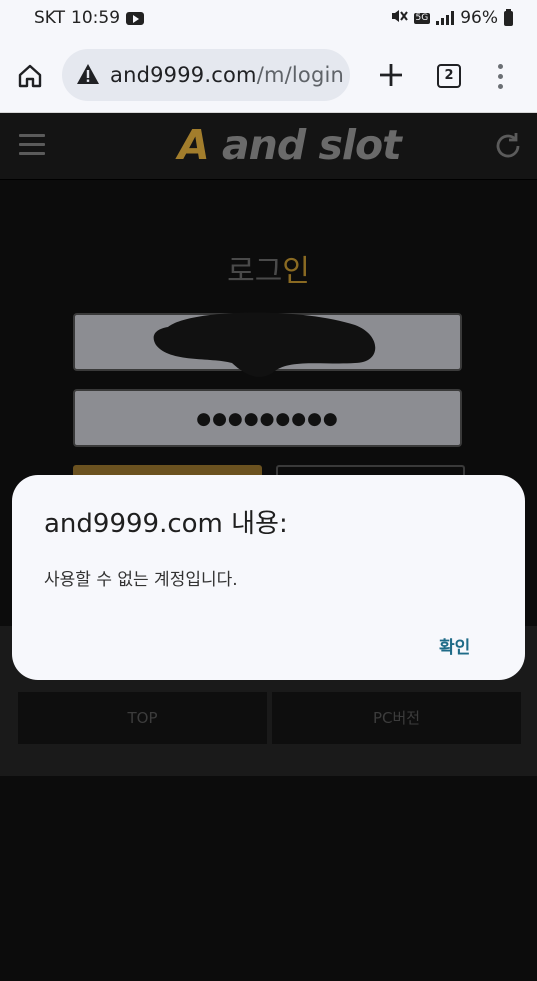 The image size is (537, 981). I want to click on site-header: A and slot, so click(268, 146).